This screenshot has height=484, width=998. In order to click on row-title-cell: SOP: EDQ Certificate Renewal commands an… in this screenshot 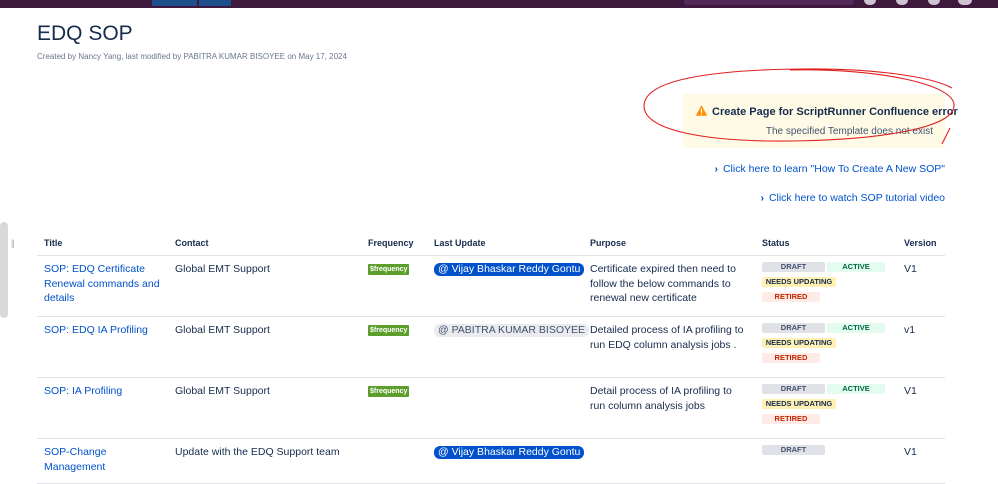, I will do `click(102, 286)`.